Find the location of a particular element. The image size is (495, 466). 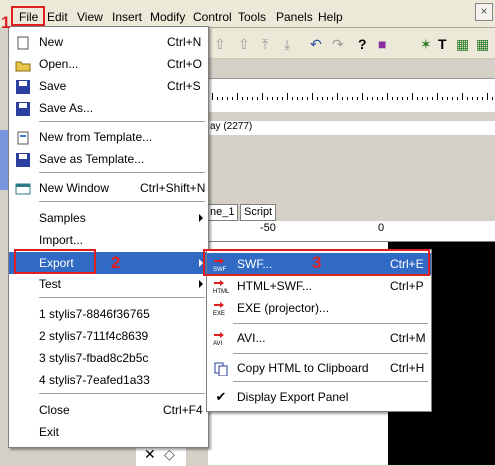

sparkle-icon: ✶ is located at coordinates (426, 44).